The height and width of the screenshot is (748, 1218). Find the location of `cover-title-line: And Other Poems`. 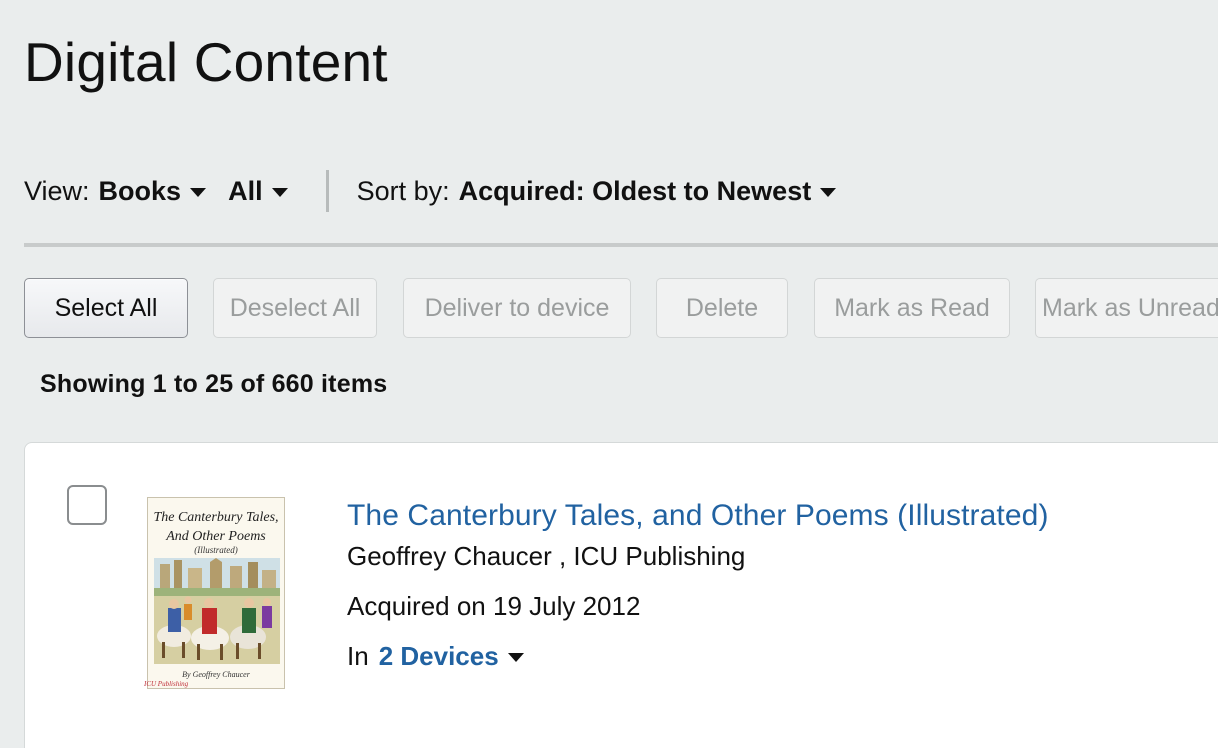

cover-title-line: And Other Poems is located at coordinates (216, 536).